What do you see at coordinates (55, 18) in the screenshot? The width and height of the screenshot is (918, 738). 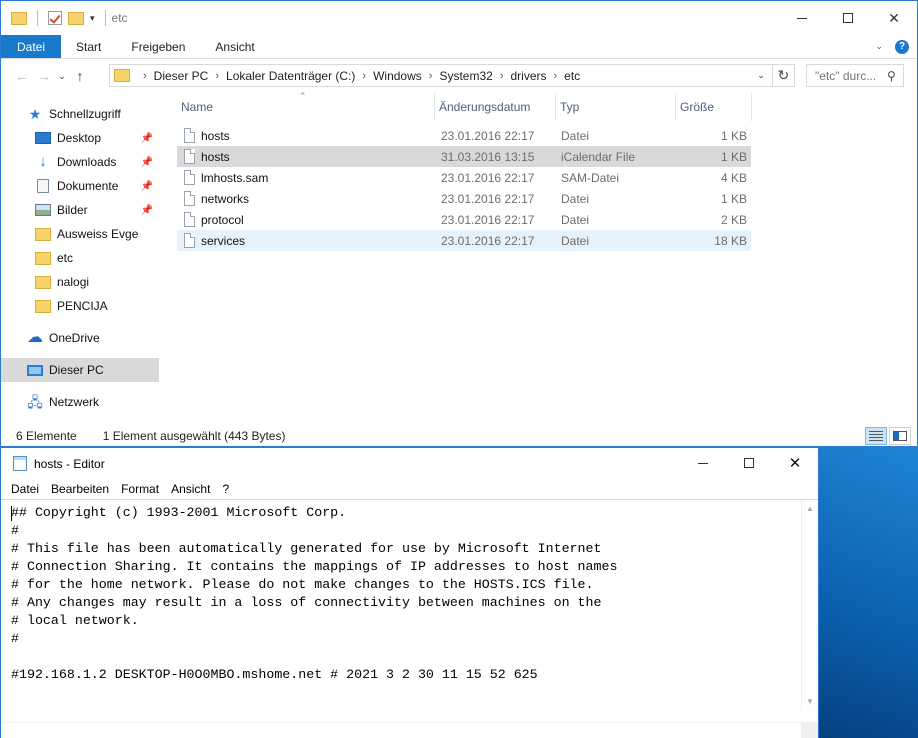 I see `properties-icon` at bounding box center [55, 18].